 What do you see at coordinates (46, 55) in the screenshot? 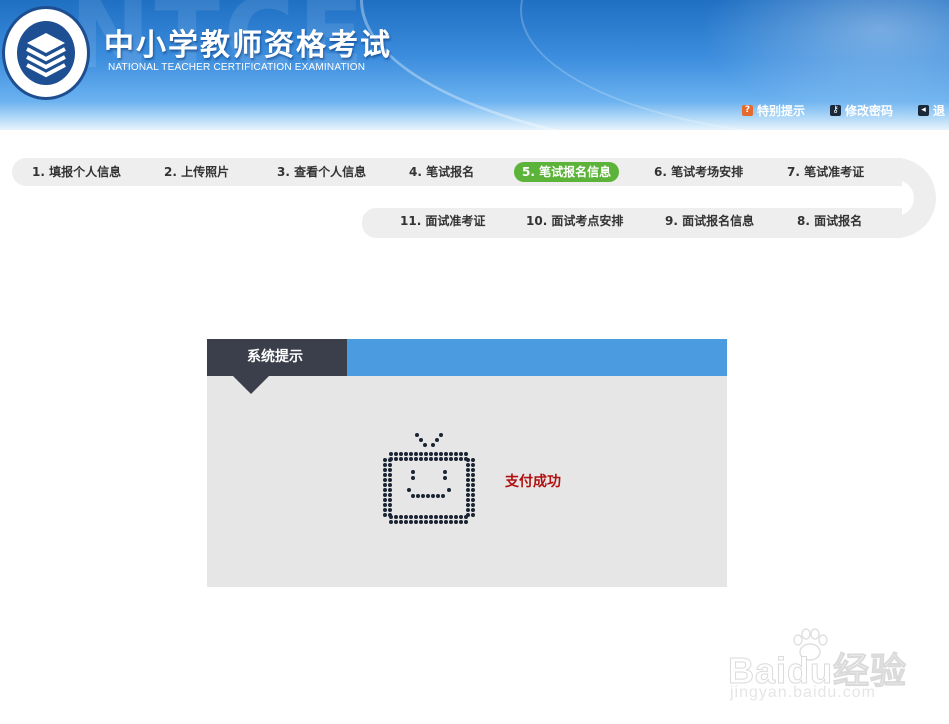
I see `book-stack-icon` at bounding box center [46, 55].